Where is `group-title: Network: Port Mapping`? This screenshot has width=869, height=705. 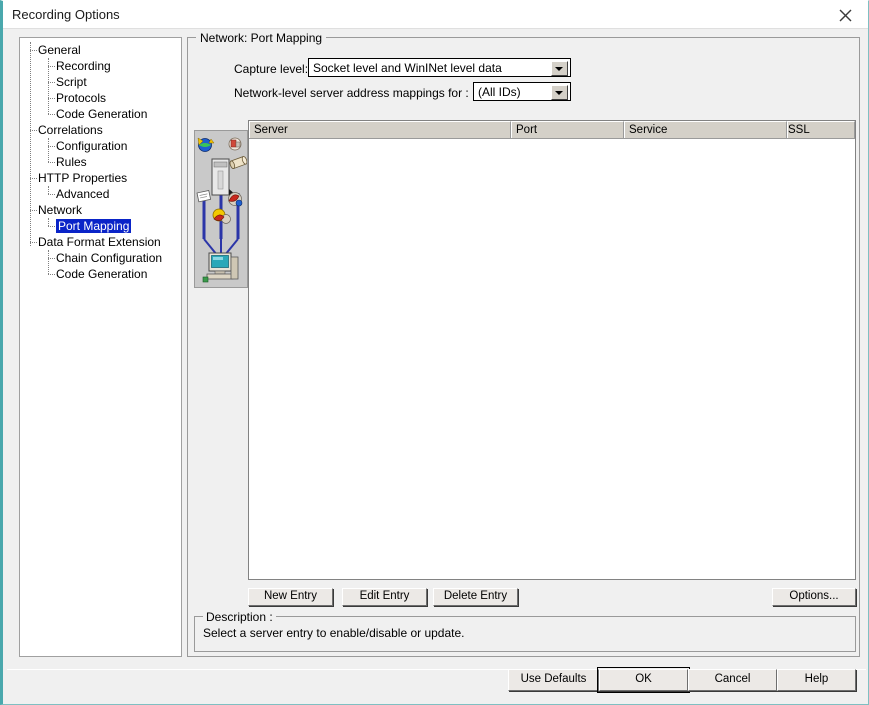 group-title: Network: Port Mapping is located at coordinates (261, 38).